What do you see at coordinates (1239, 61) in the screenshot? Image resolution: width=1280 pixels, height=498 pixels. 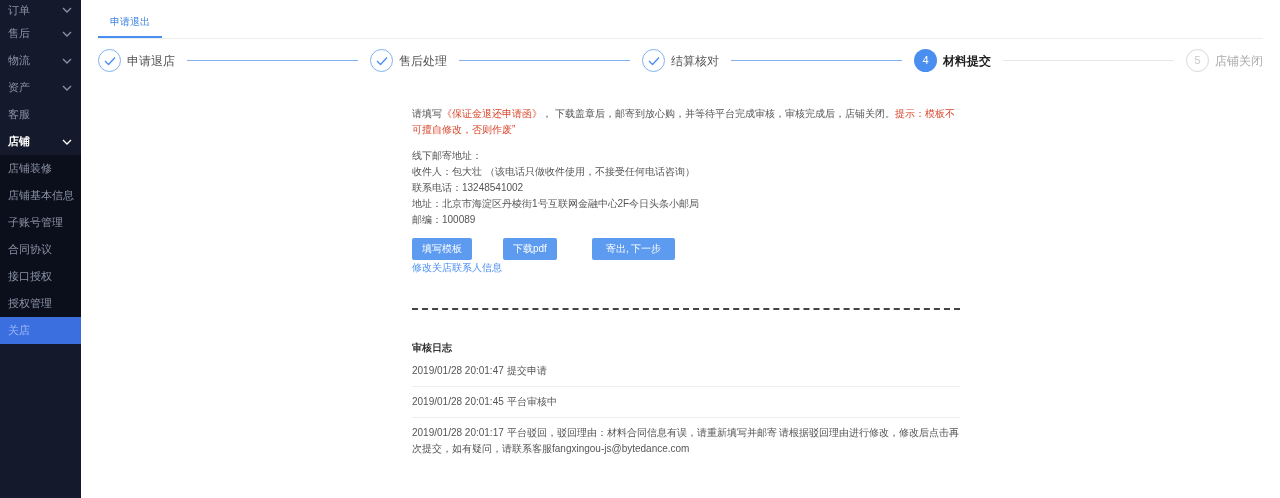 I see `step-label: 店铺关闭` at bounding box center [1239, 61].